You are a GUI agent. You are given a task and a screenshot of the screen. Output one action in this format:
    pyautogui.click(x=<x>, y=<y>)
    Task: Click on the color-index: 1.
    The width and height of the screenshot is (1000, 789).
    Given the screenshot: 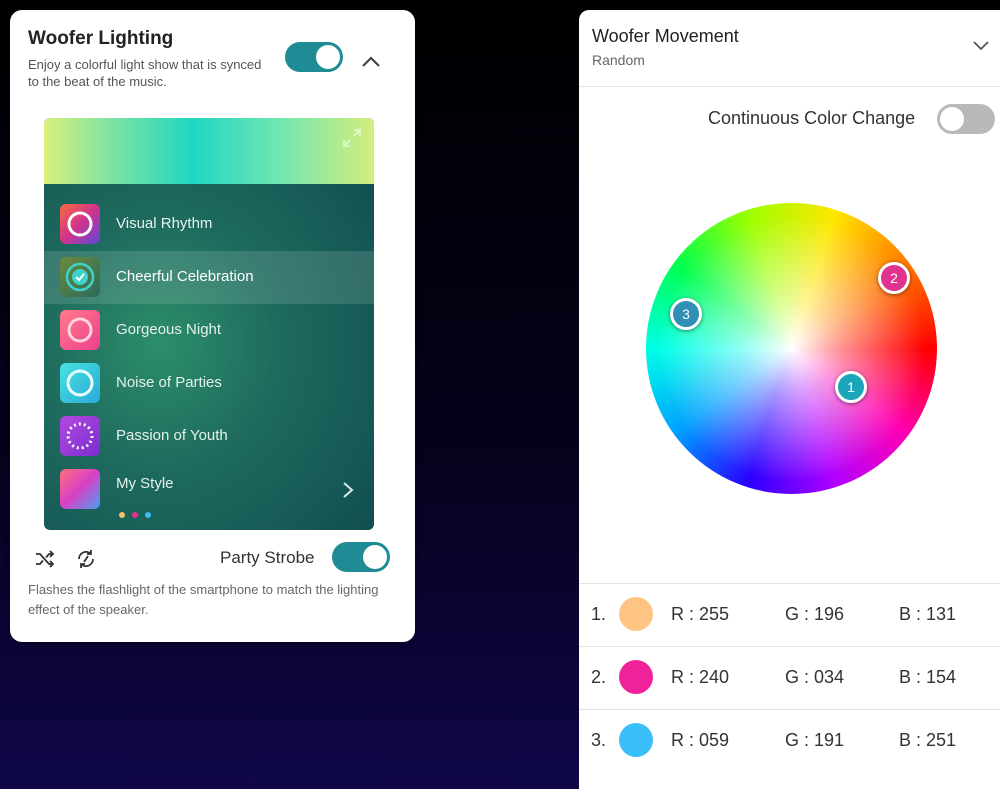 What is the action you would take?
    pyautogui.click(x=599, y=614)
    